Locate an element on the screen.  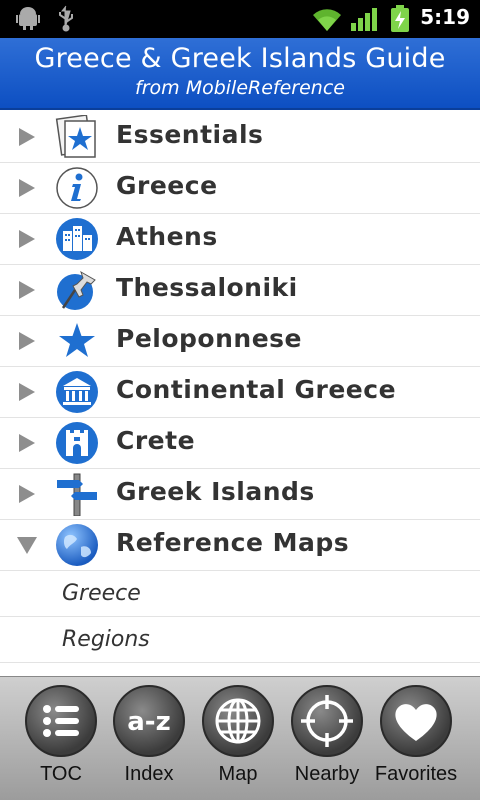
android-debug-icon is located at coordinates (28, 20).